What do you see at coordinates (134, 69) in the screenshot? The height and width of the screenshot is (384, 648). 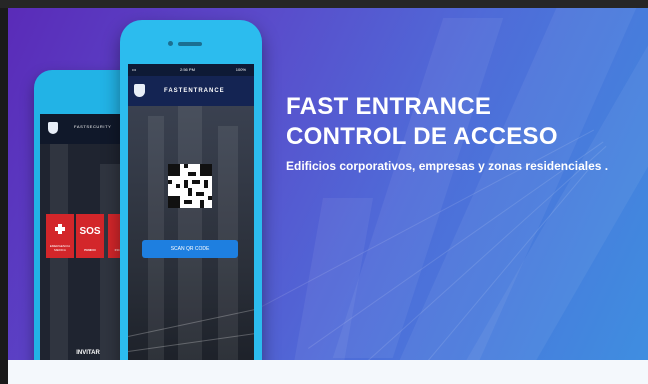 I see `signal-icon: •••` at bounding box center [134, 69].